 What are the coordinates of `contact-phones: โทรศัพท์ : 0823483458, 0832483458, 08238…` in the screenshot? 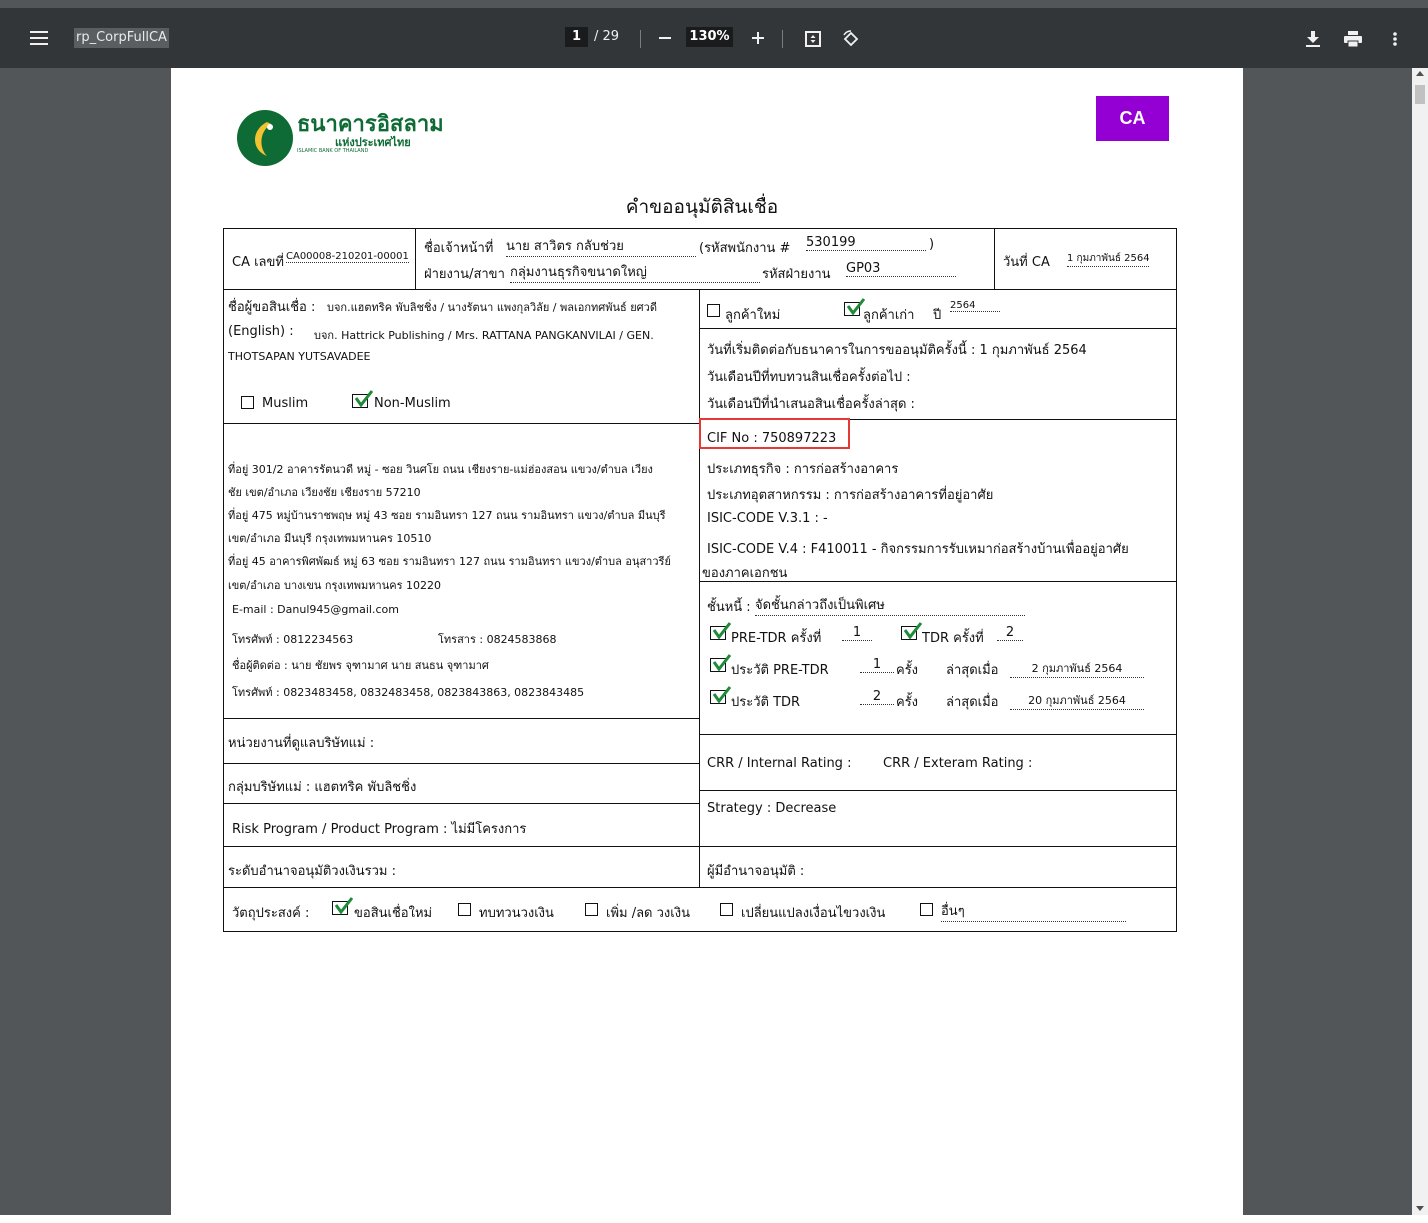 It's located at (408, 692).